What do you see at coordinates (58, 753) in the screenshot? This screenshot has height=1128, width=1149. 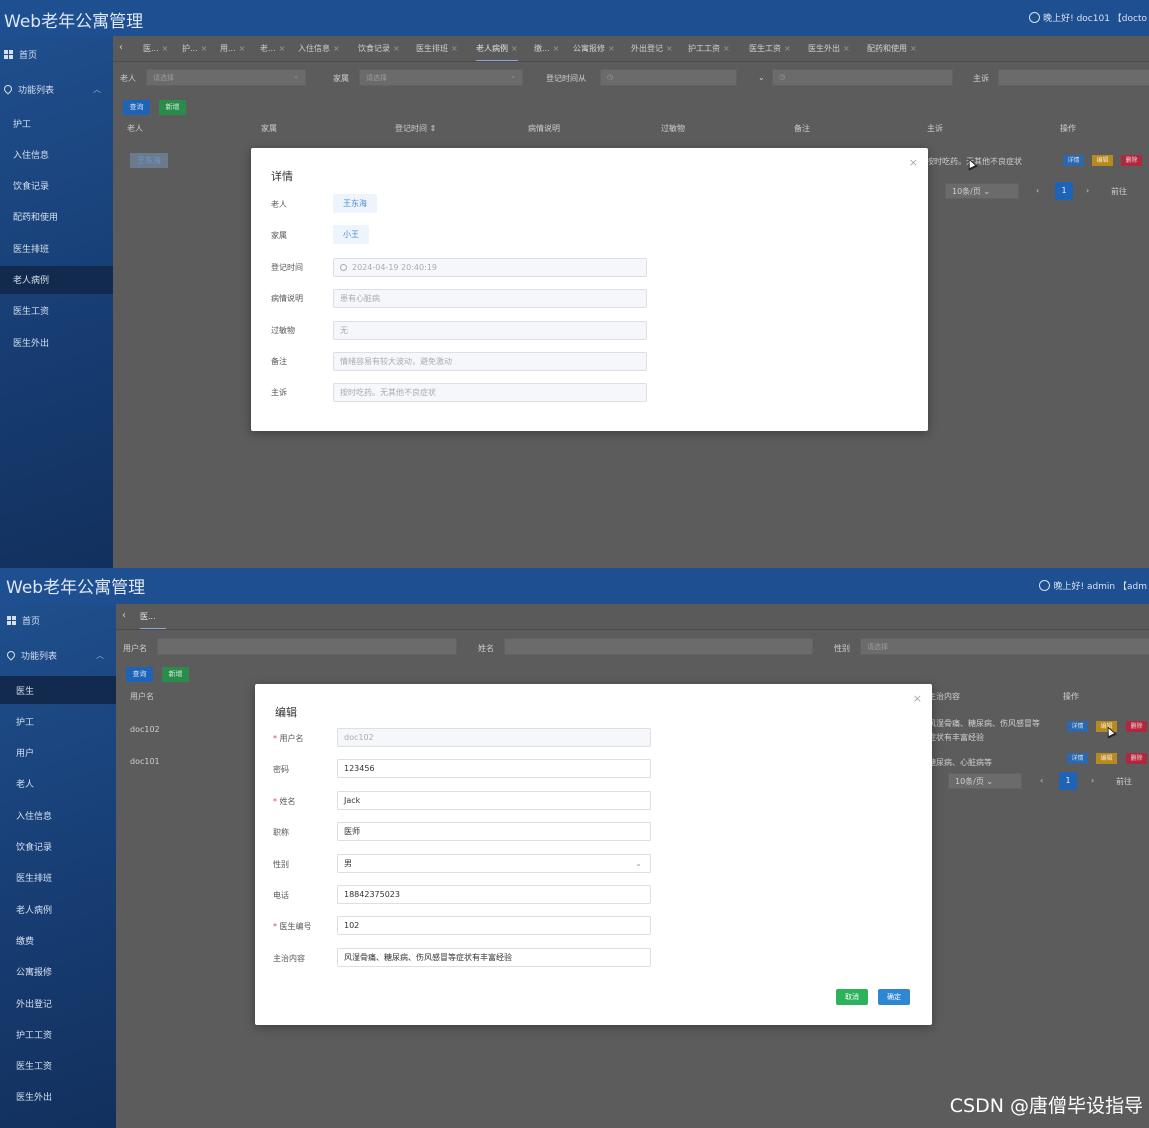 I see `sidebar-item: 用户` at bounding box center [58, 753].